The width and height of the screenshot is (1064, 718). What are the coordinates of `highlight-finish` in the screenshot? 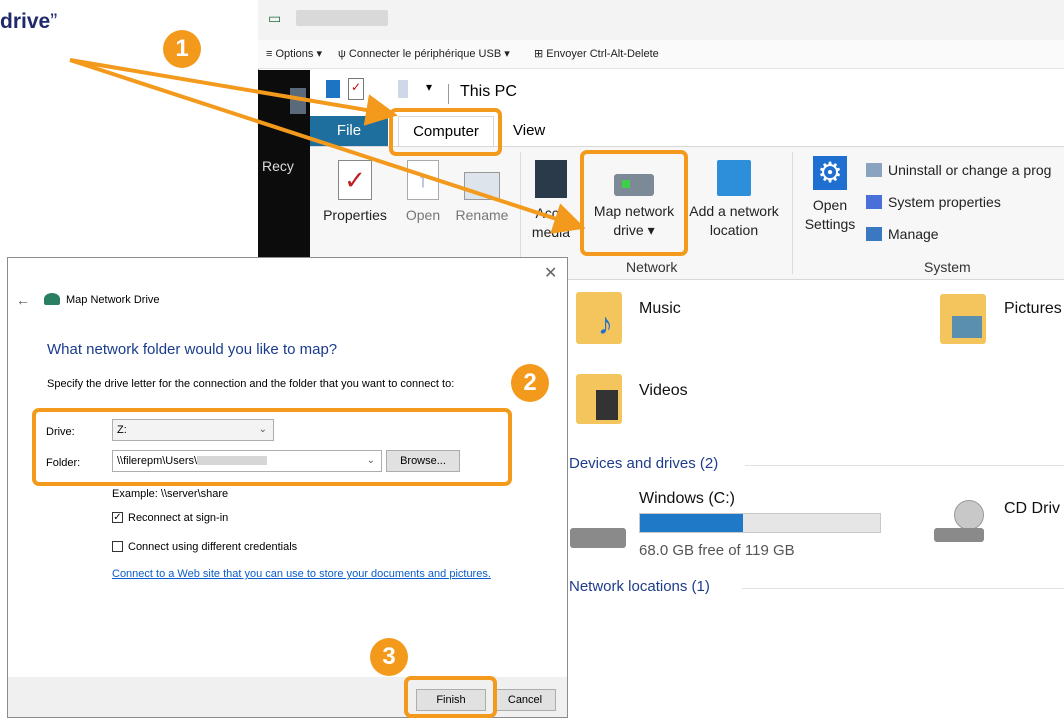 It's located at (450, 697).